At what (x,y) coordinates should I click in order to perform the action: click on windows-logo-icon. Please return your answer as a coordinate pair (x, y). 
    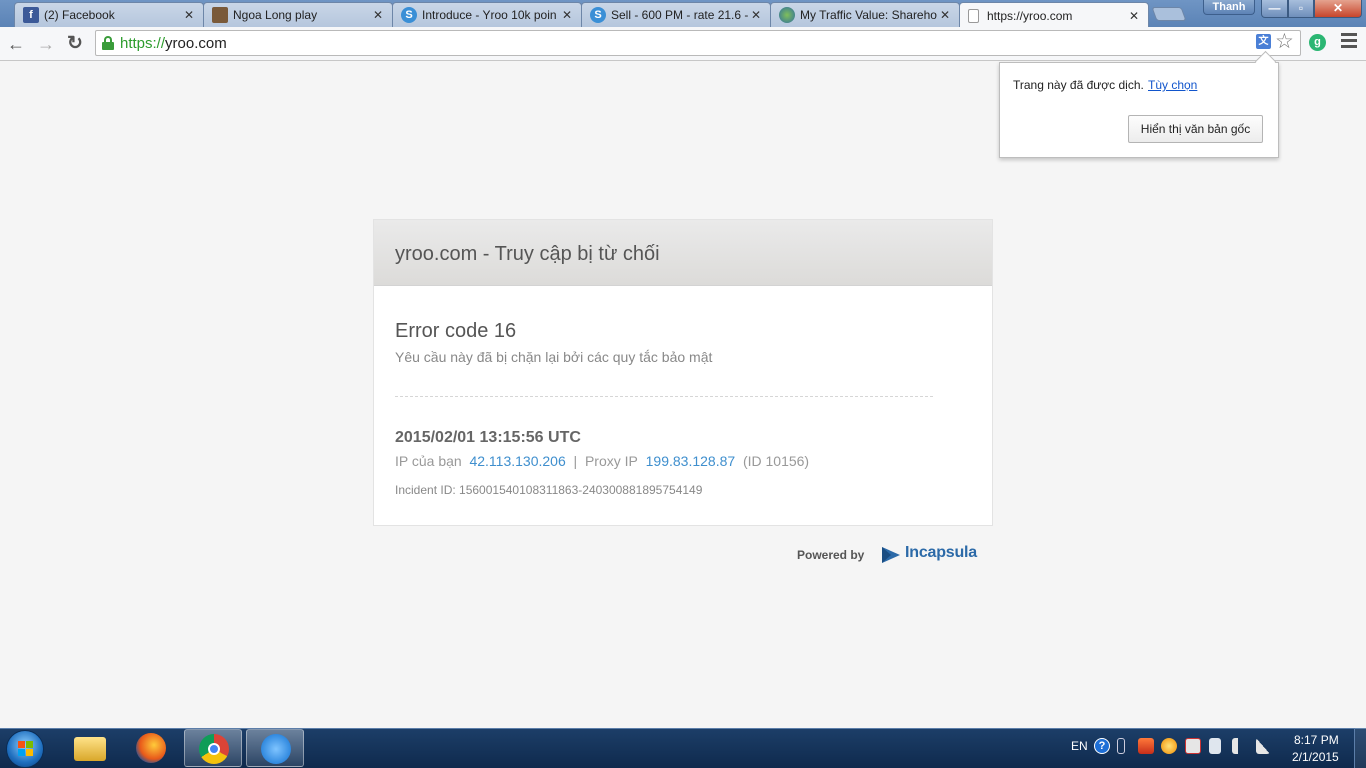
    Looking at the image, I should click on (26, 749).